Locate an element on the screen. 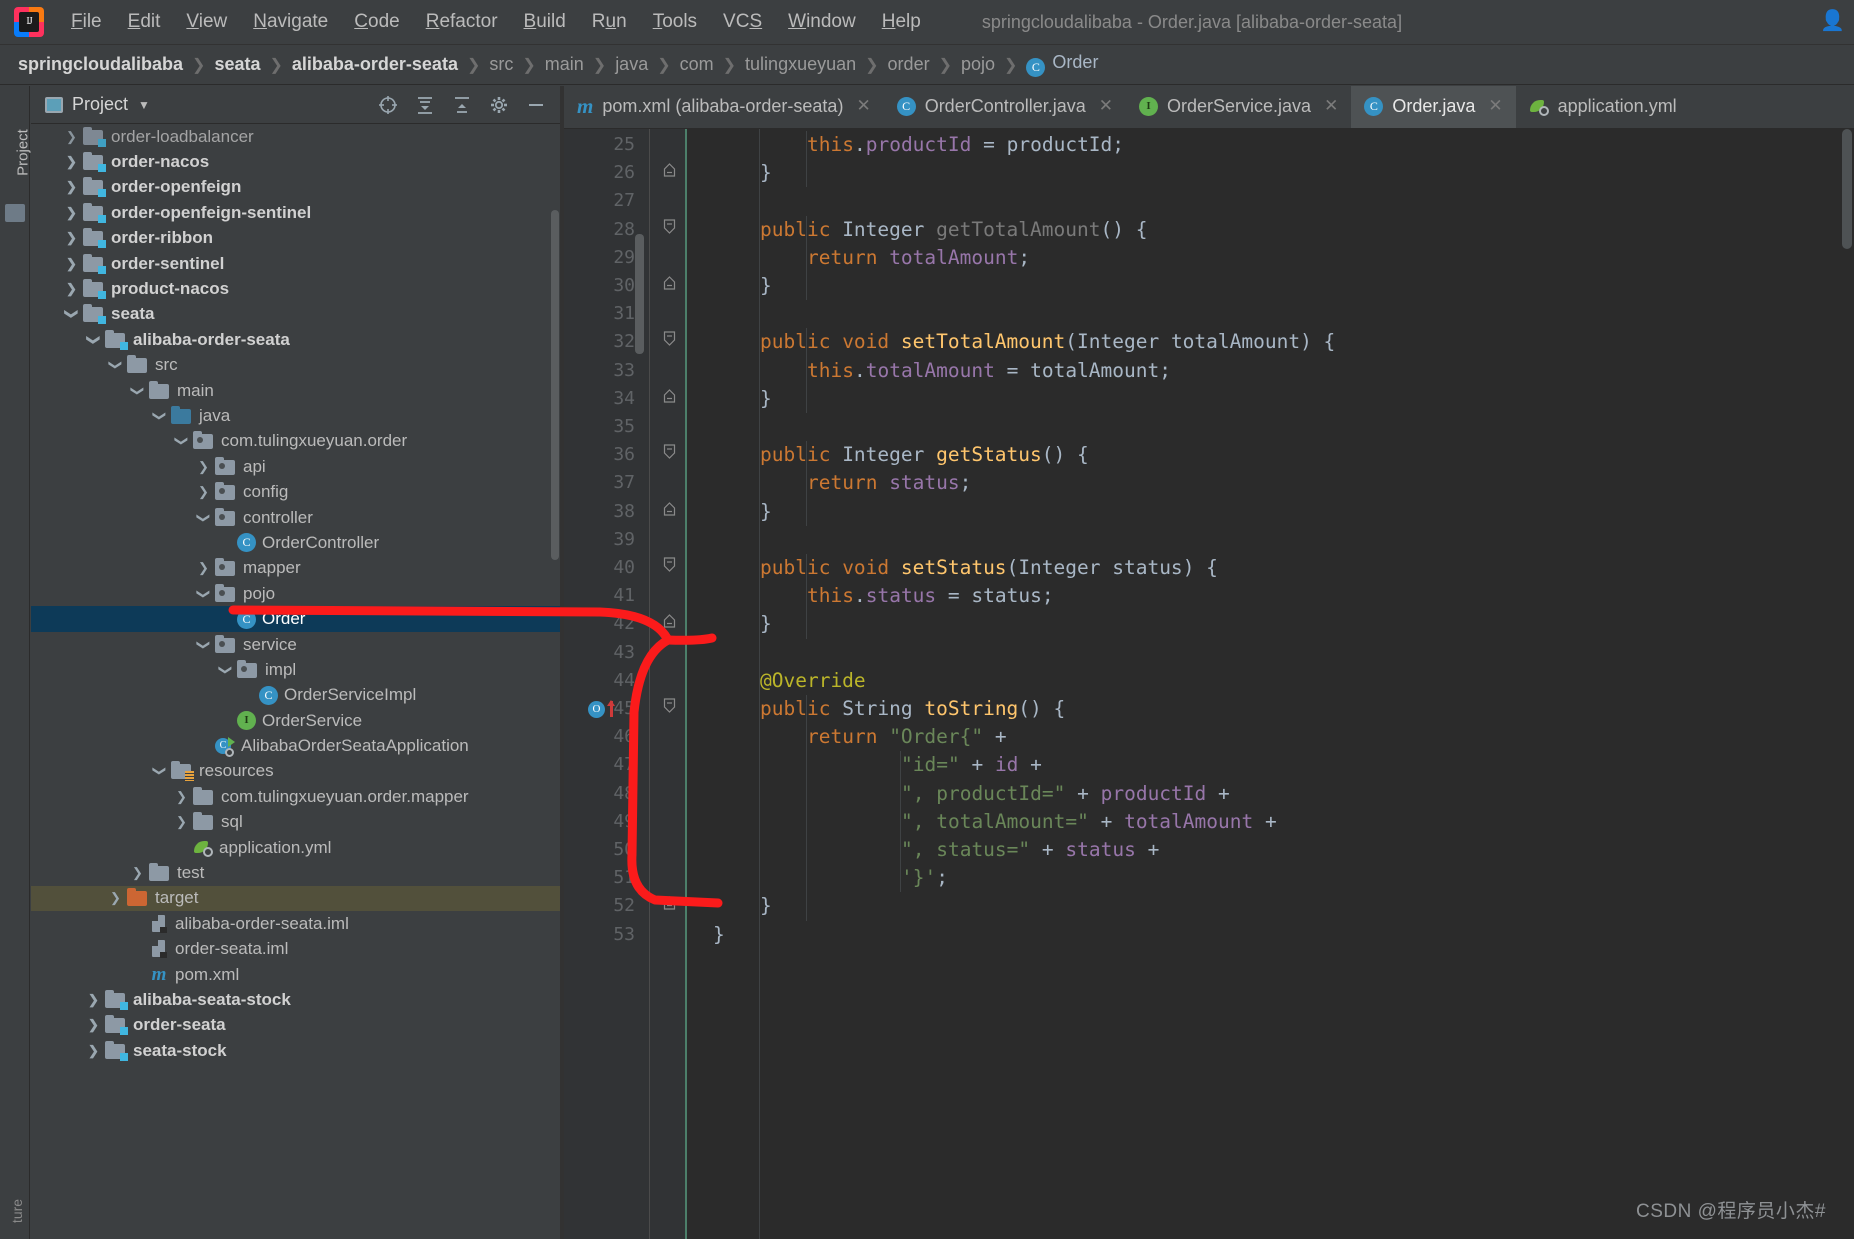  tree-item-order-openfeign: ❯ order-openfeign is located at coordinates (296, 187).